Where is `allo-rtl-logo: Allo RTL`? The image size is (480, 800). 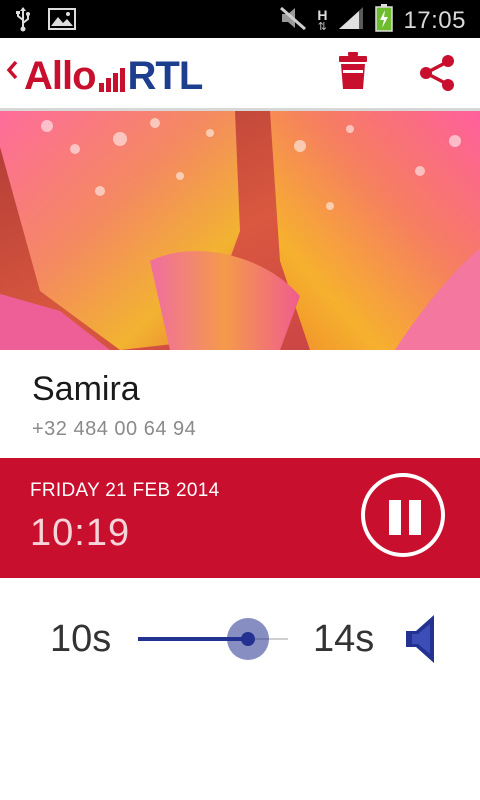
allo-rtl-logo: Allo RTL is located at coordinates (114, 75).